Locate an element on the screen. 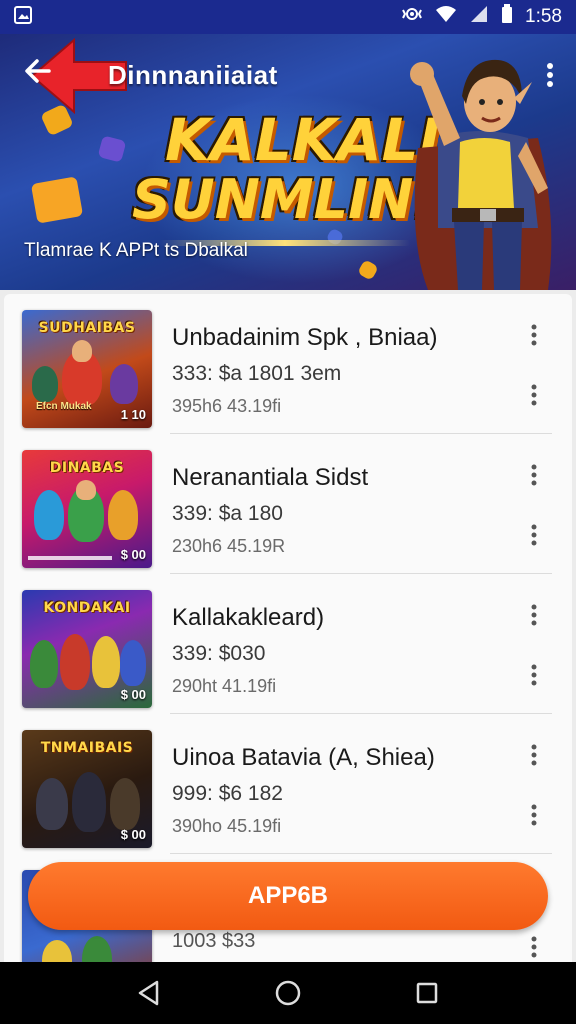  nav-recents-icon is located at coordinates (427, 993).